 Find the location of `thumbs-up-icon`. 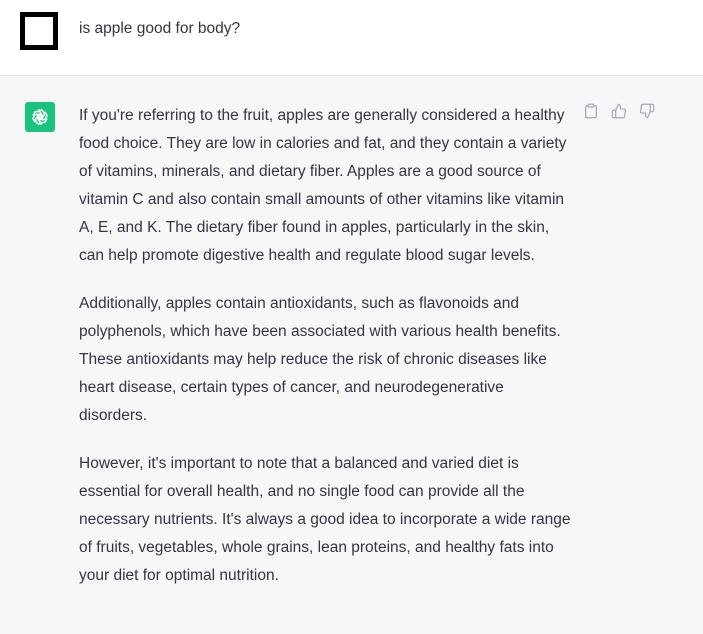

thumbs-up-icon is located at coordinates (619, 111).